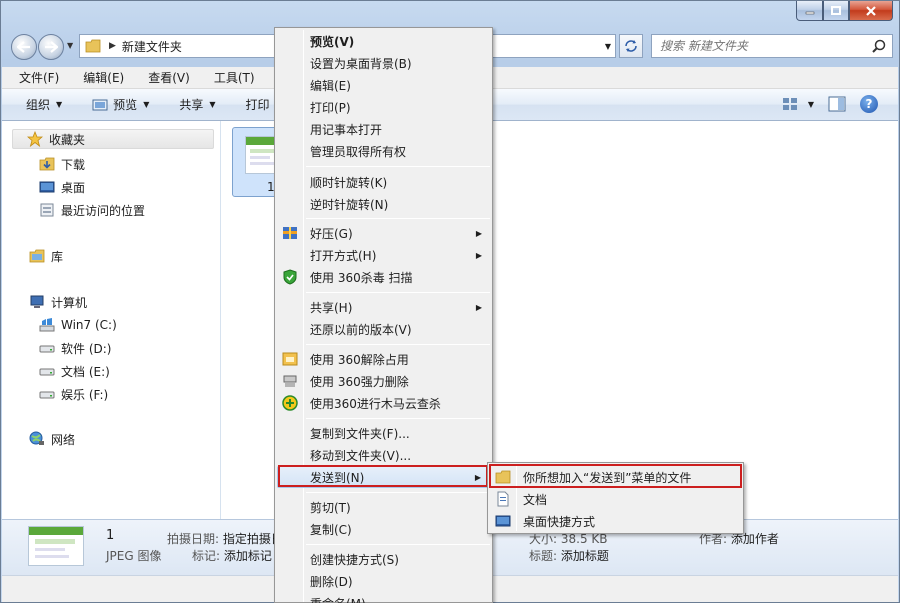  I want to click on organize-button: 组织 ▼, so click(44, 104).